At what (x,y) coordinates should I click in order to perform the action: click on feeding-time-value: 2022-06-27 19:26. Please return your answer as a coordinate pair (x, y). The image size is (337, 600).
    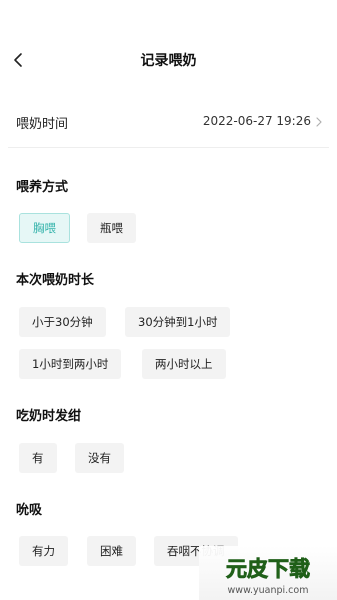
    Looking at the image, I should click on (256, 121).